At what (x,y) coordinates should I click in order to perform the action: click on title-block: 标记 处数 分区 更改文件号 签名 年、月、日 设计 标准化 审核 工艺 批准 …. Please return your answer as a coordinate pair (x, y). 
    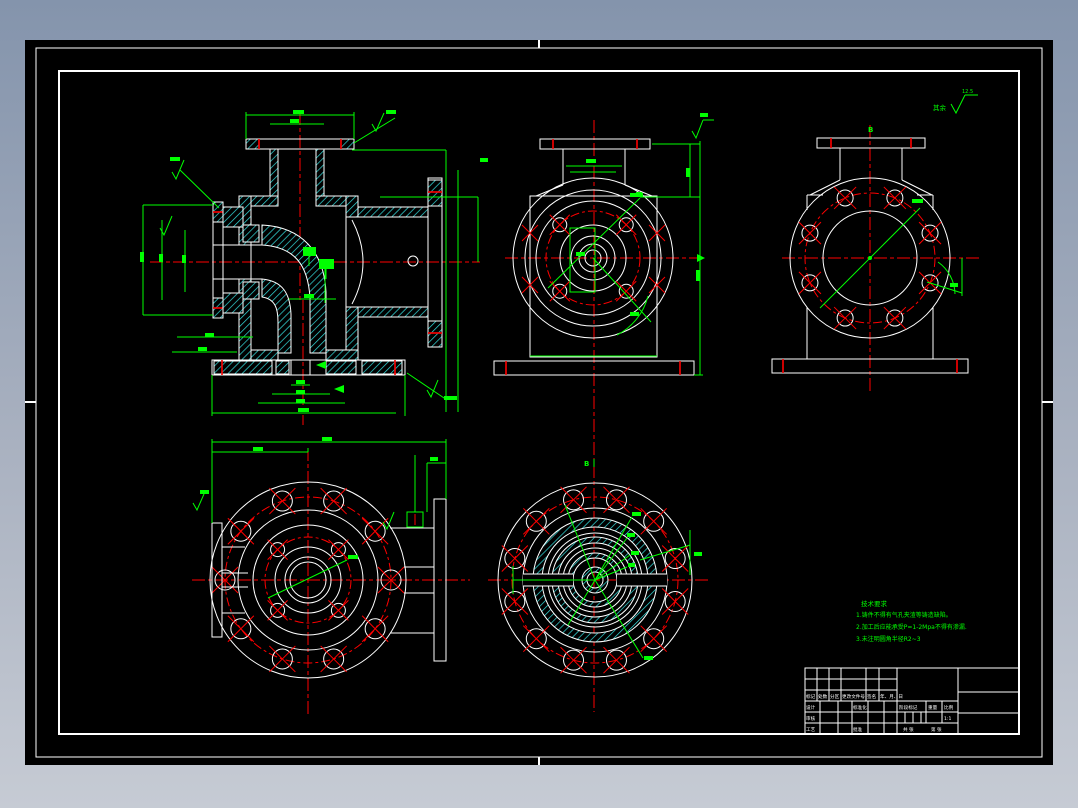
    Looking at the image, I should click on (912, 701).